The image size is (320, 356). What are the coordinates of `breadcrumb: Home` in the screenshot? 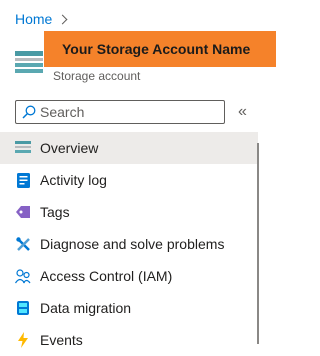 It's located at (41, 19).